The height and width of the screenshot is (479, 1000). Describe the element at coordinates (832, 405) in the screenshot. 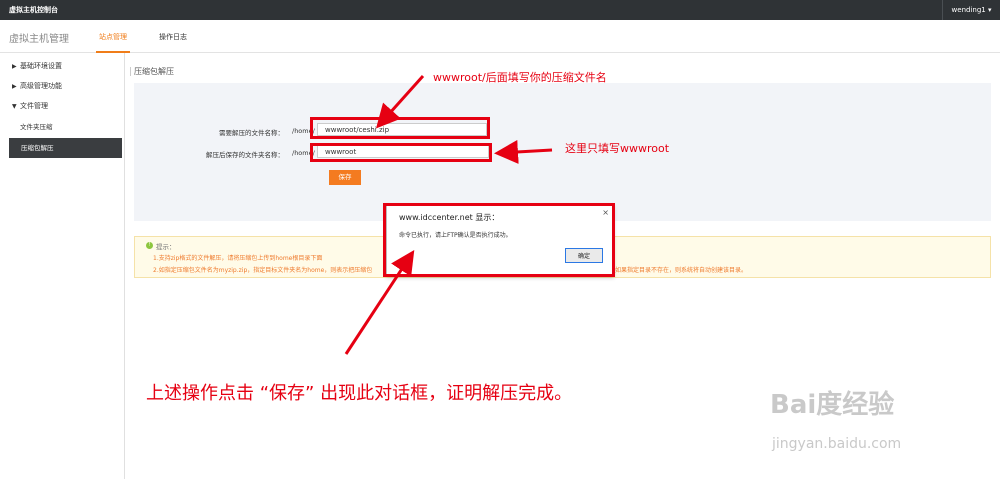

I see `watermark-logo: Bai度经验` at that location.